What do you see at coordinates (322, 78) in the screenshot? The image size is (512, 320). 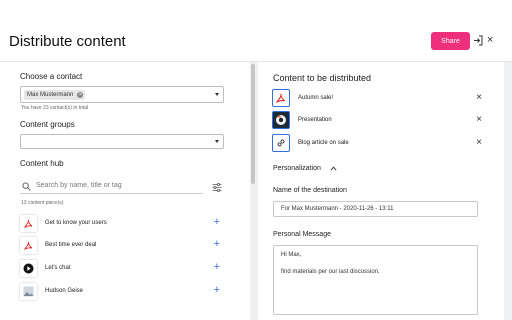 I see `distributed-heading: Content to be distributed` at bounding box center [322, 78].